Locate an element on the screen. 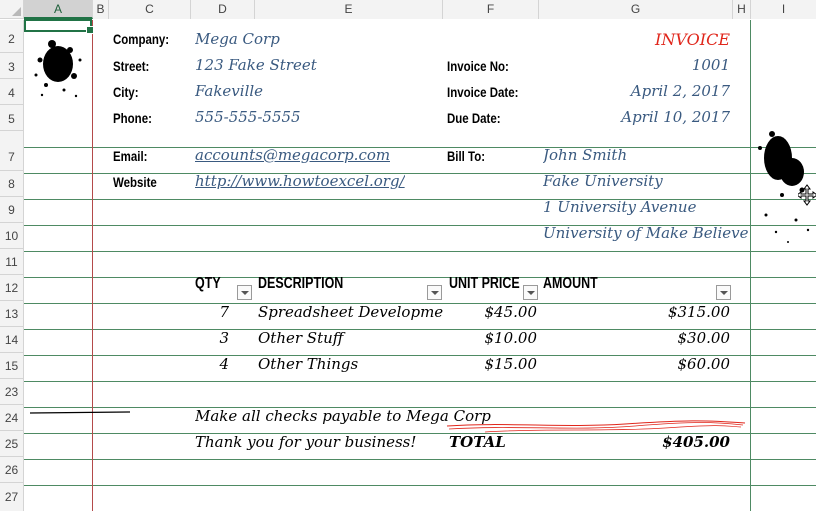  column-header-g: G is located at coordinates (636, 9).